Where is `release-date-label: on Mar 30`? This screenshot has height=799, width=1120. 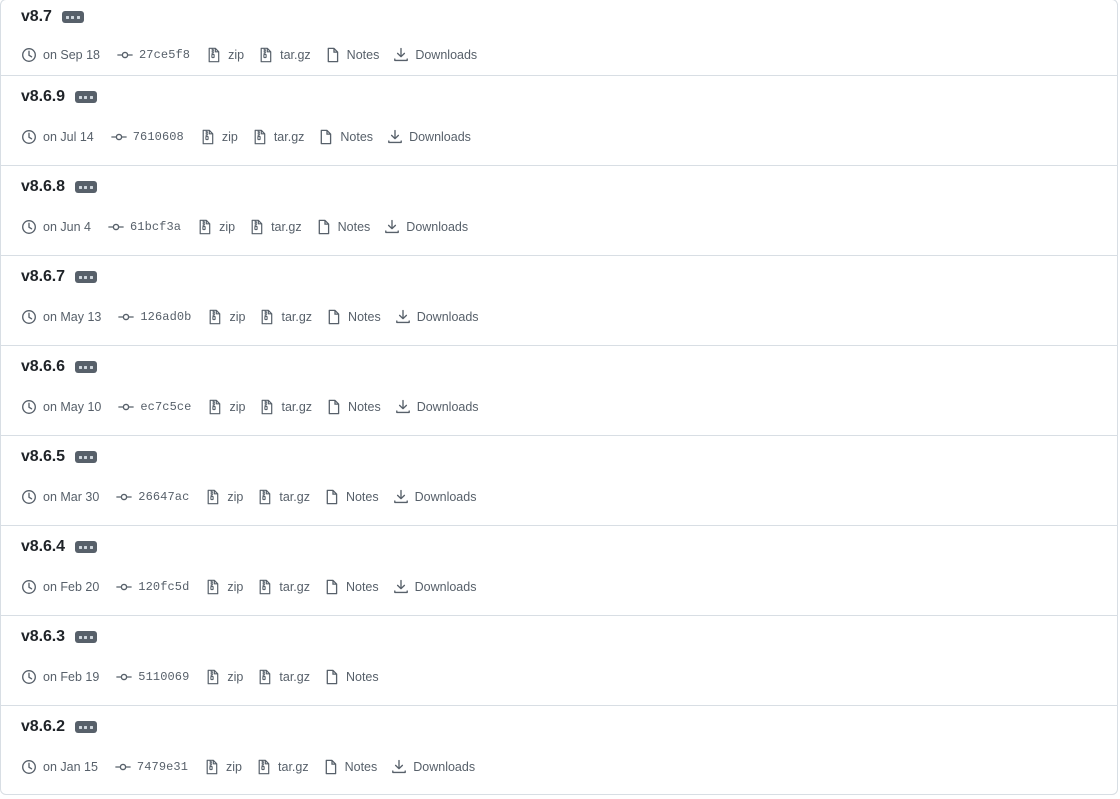
release-date-label: on Mar 30 is located at coordinates (71, 497).